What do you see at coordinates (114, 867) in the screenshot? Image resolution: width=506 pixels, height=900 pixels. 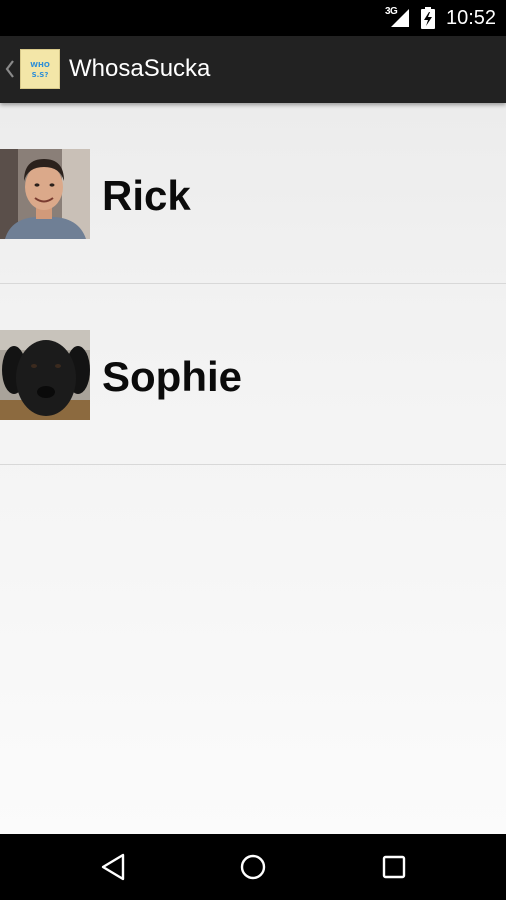 I see `back-triangle-icon` at bounding box center [114, 867].